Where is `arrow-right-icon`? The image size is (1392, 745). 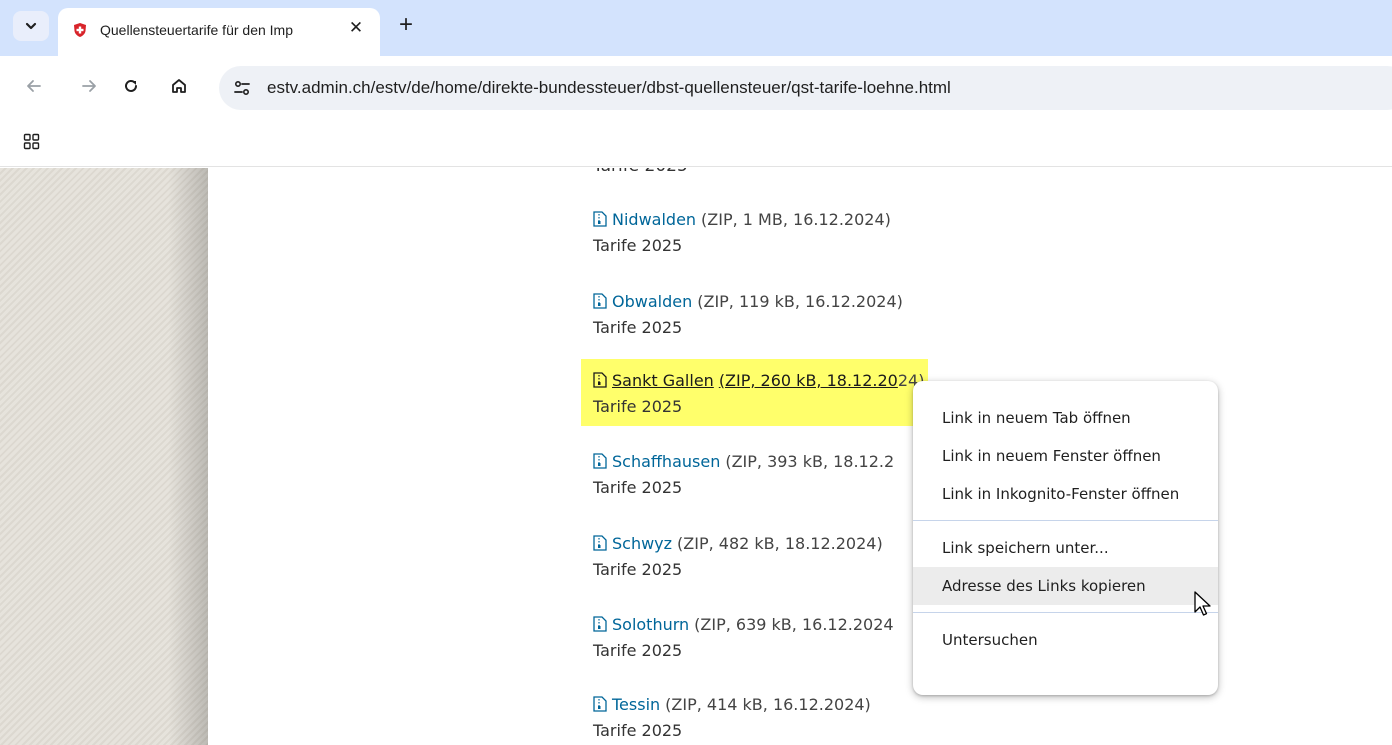 arrow-right-icon is located at coordinates (89, 86).